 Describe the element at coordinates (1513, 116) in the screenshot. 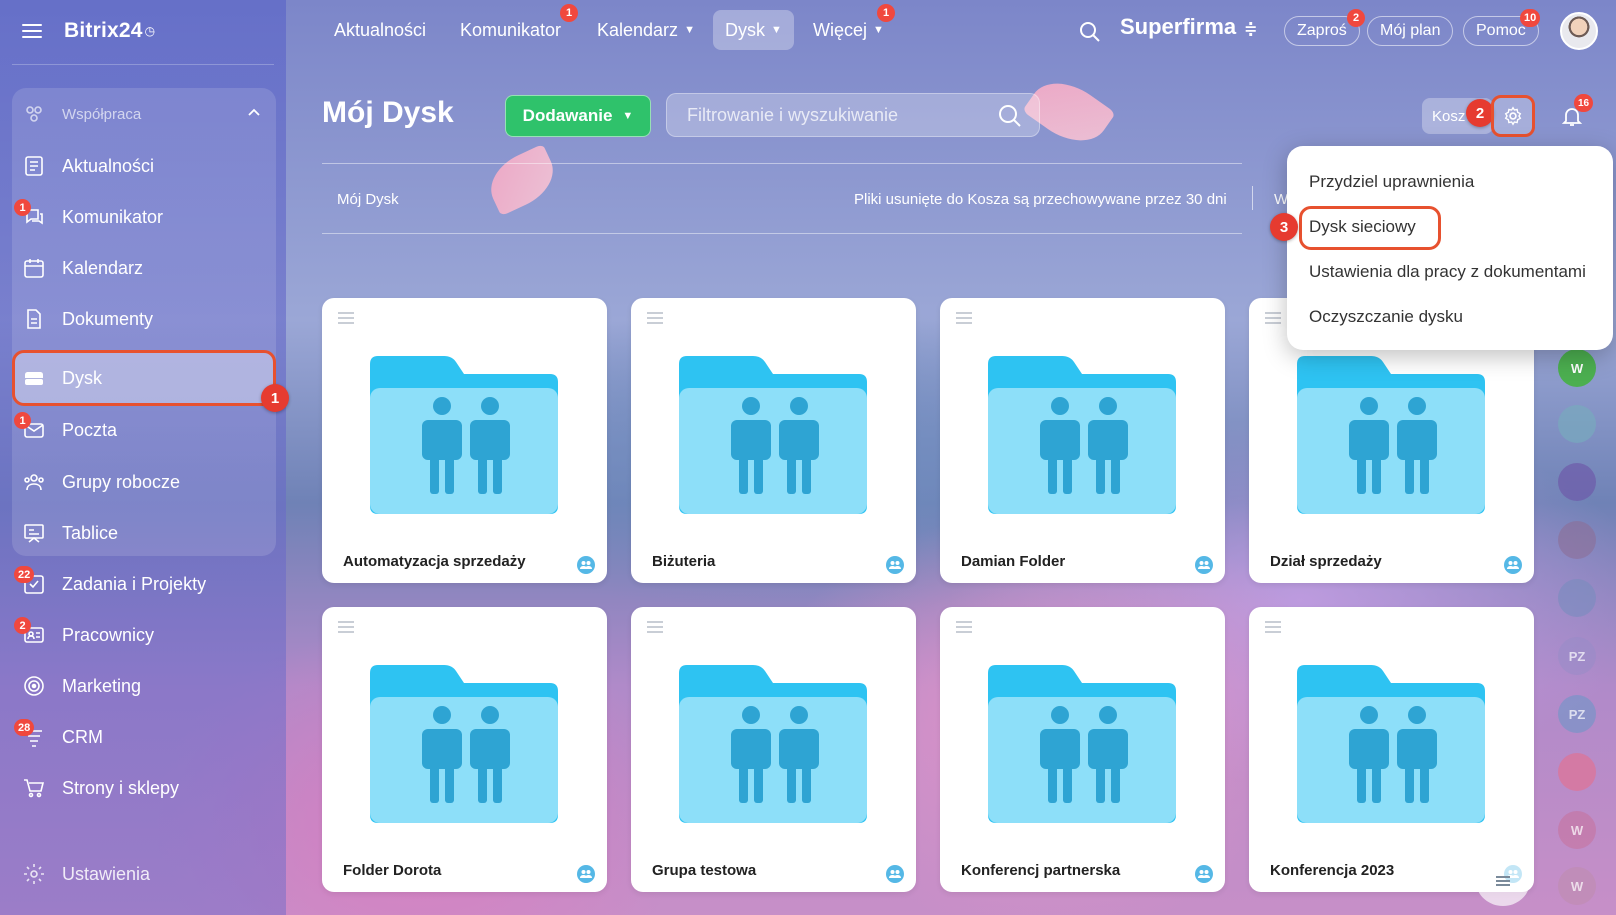

I see `settings-button` at that location.